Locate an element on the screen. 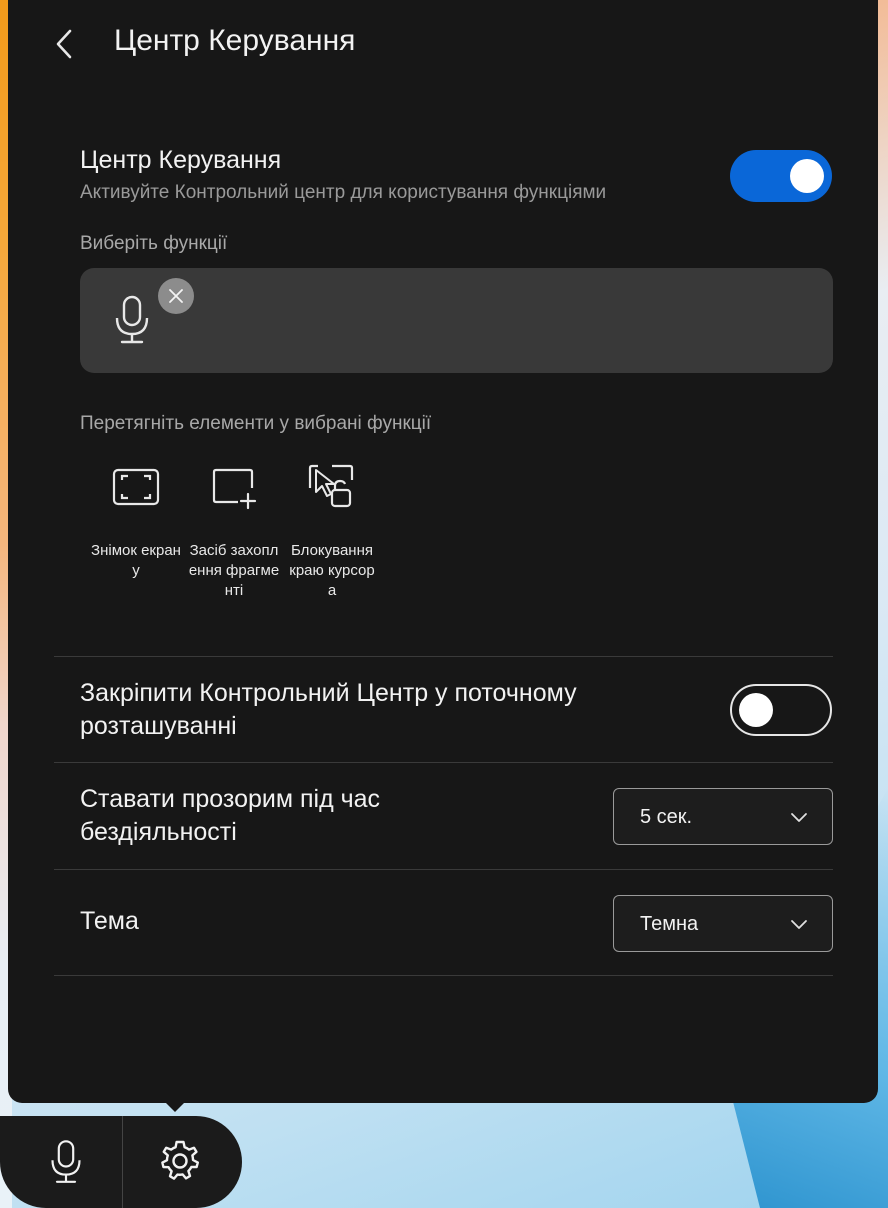 This screenshot has height=1208, width=888. gear-icon is located at coordinates (180, 1160).